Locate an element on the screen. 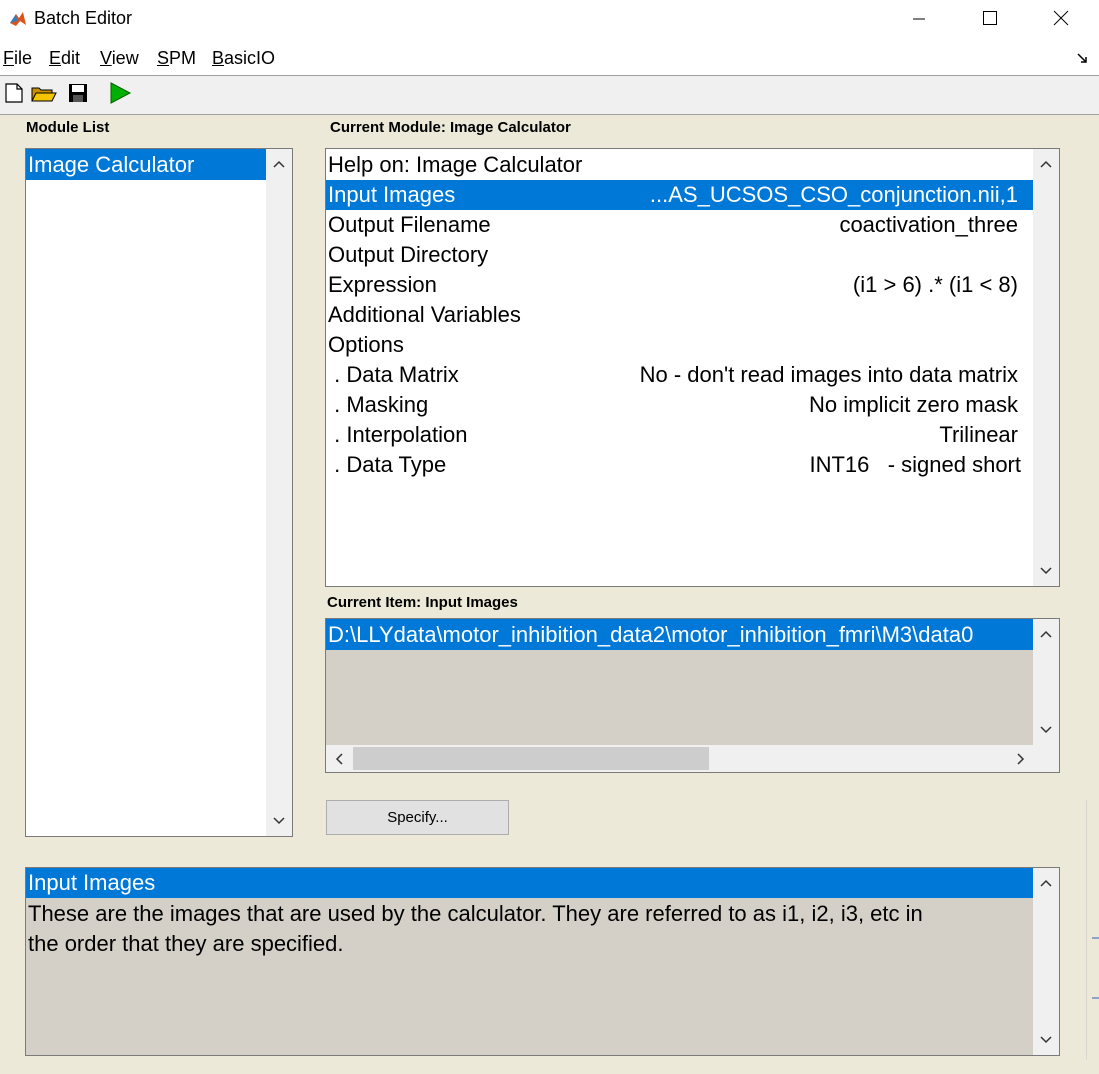 This screenshot has height=1074, width=1099. maximize-icon is located at coordinates (990, 20).